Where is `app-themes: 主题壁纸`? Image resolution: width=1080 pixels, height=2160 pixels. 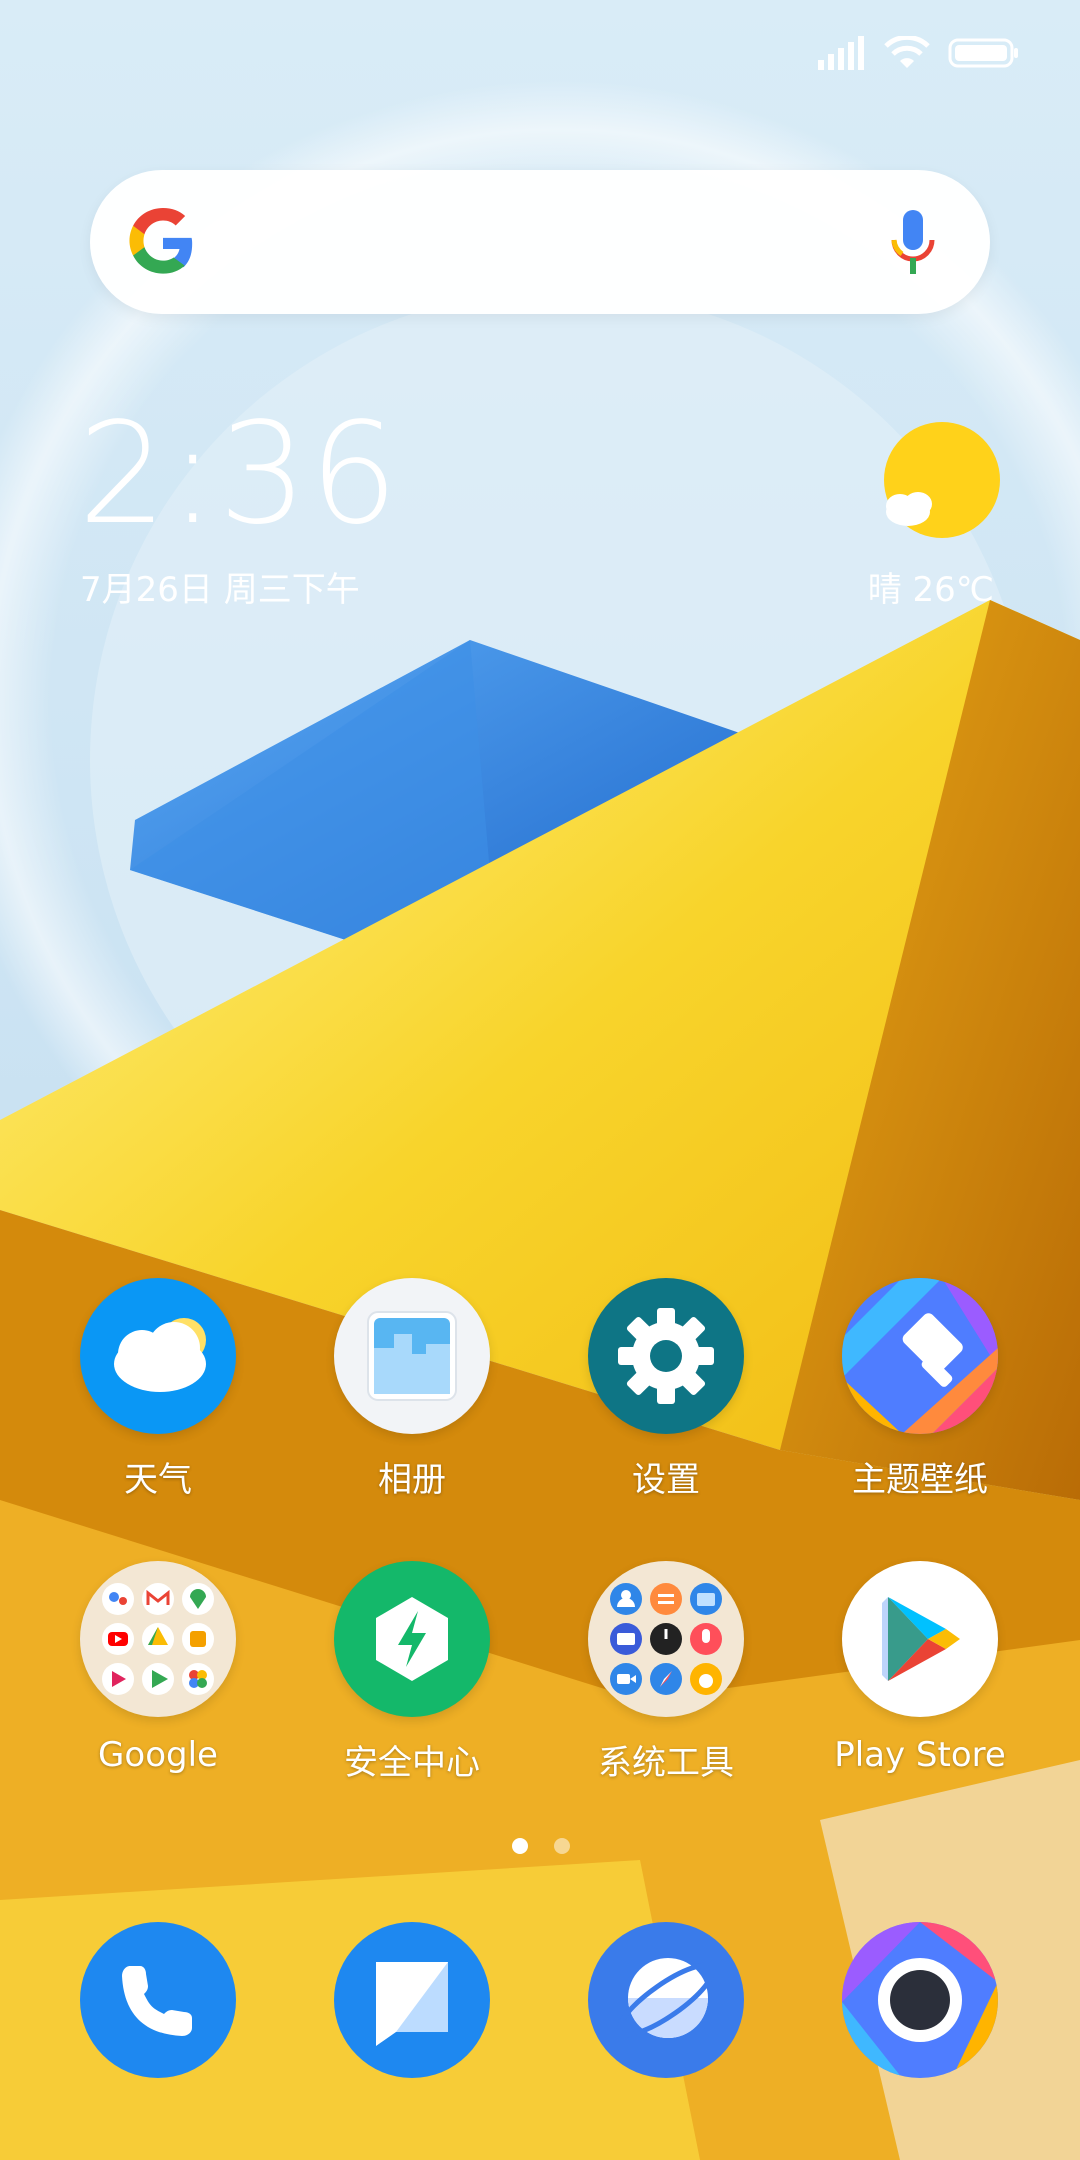
app-themes: 主题壁纸 is located at coordinates (920, 1389).